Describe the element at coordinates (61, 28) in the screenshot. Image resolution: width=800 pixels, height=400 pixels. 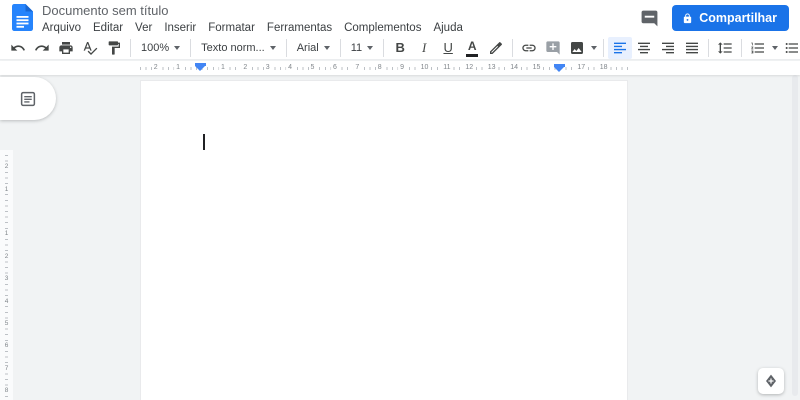
I see `menu-arquivo: Arquivo` at that location.